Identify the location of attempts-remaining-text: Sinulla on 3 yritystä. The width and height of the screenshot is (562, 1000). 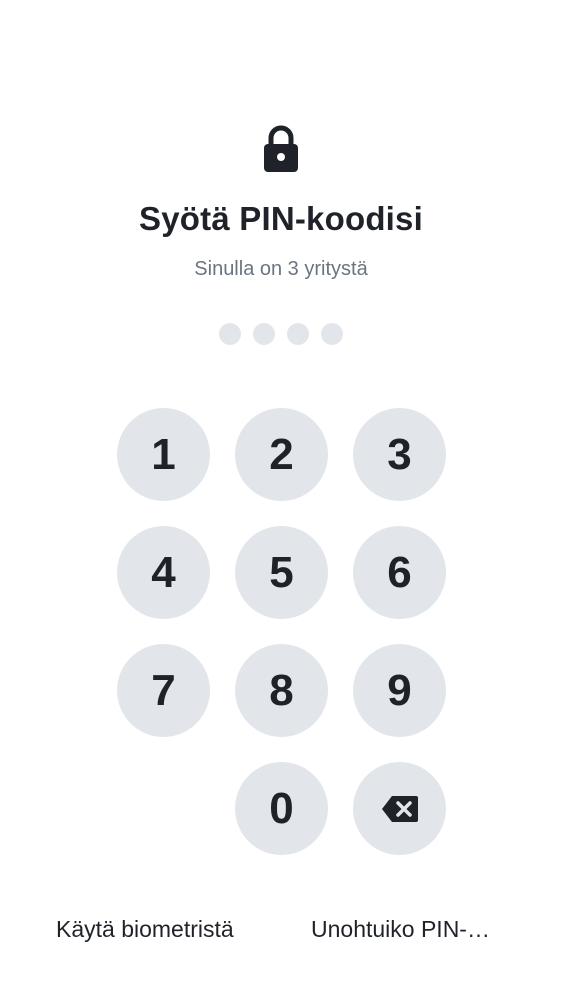
(281, 269).